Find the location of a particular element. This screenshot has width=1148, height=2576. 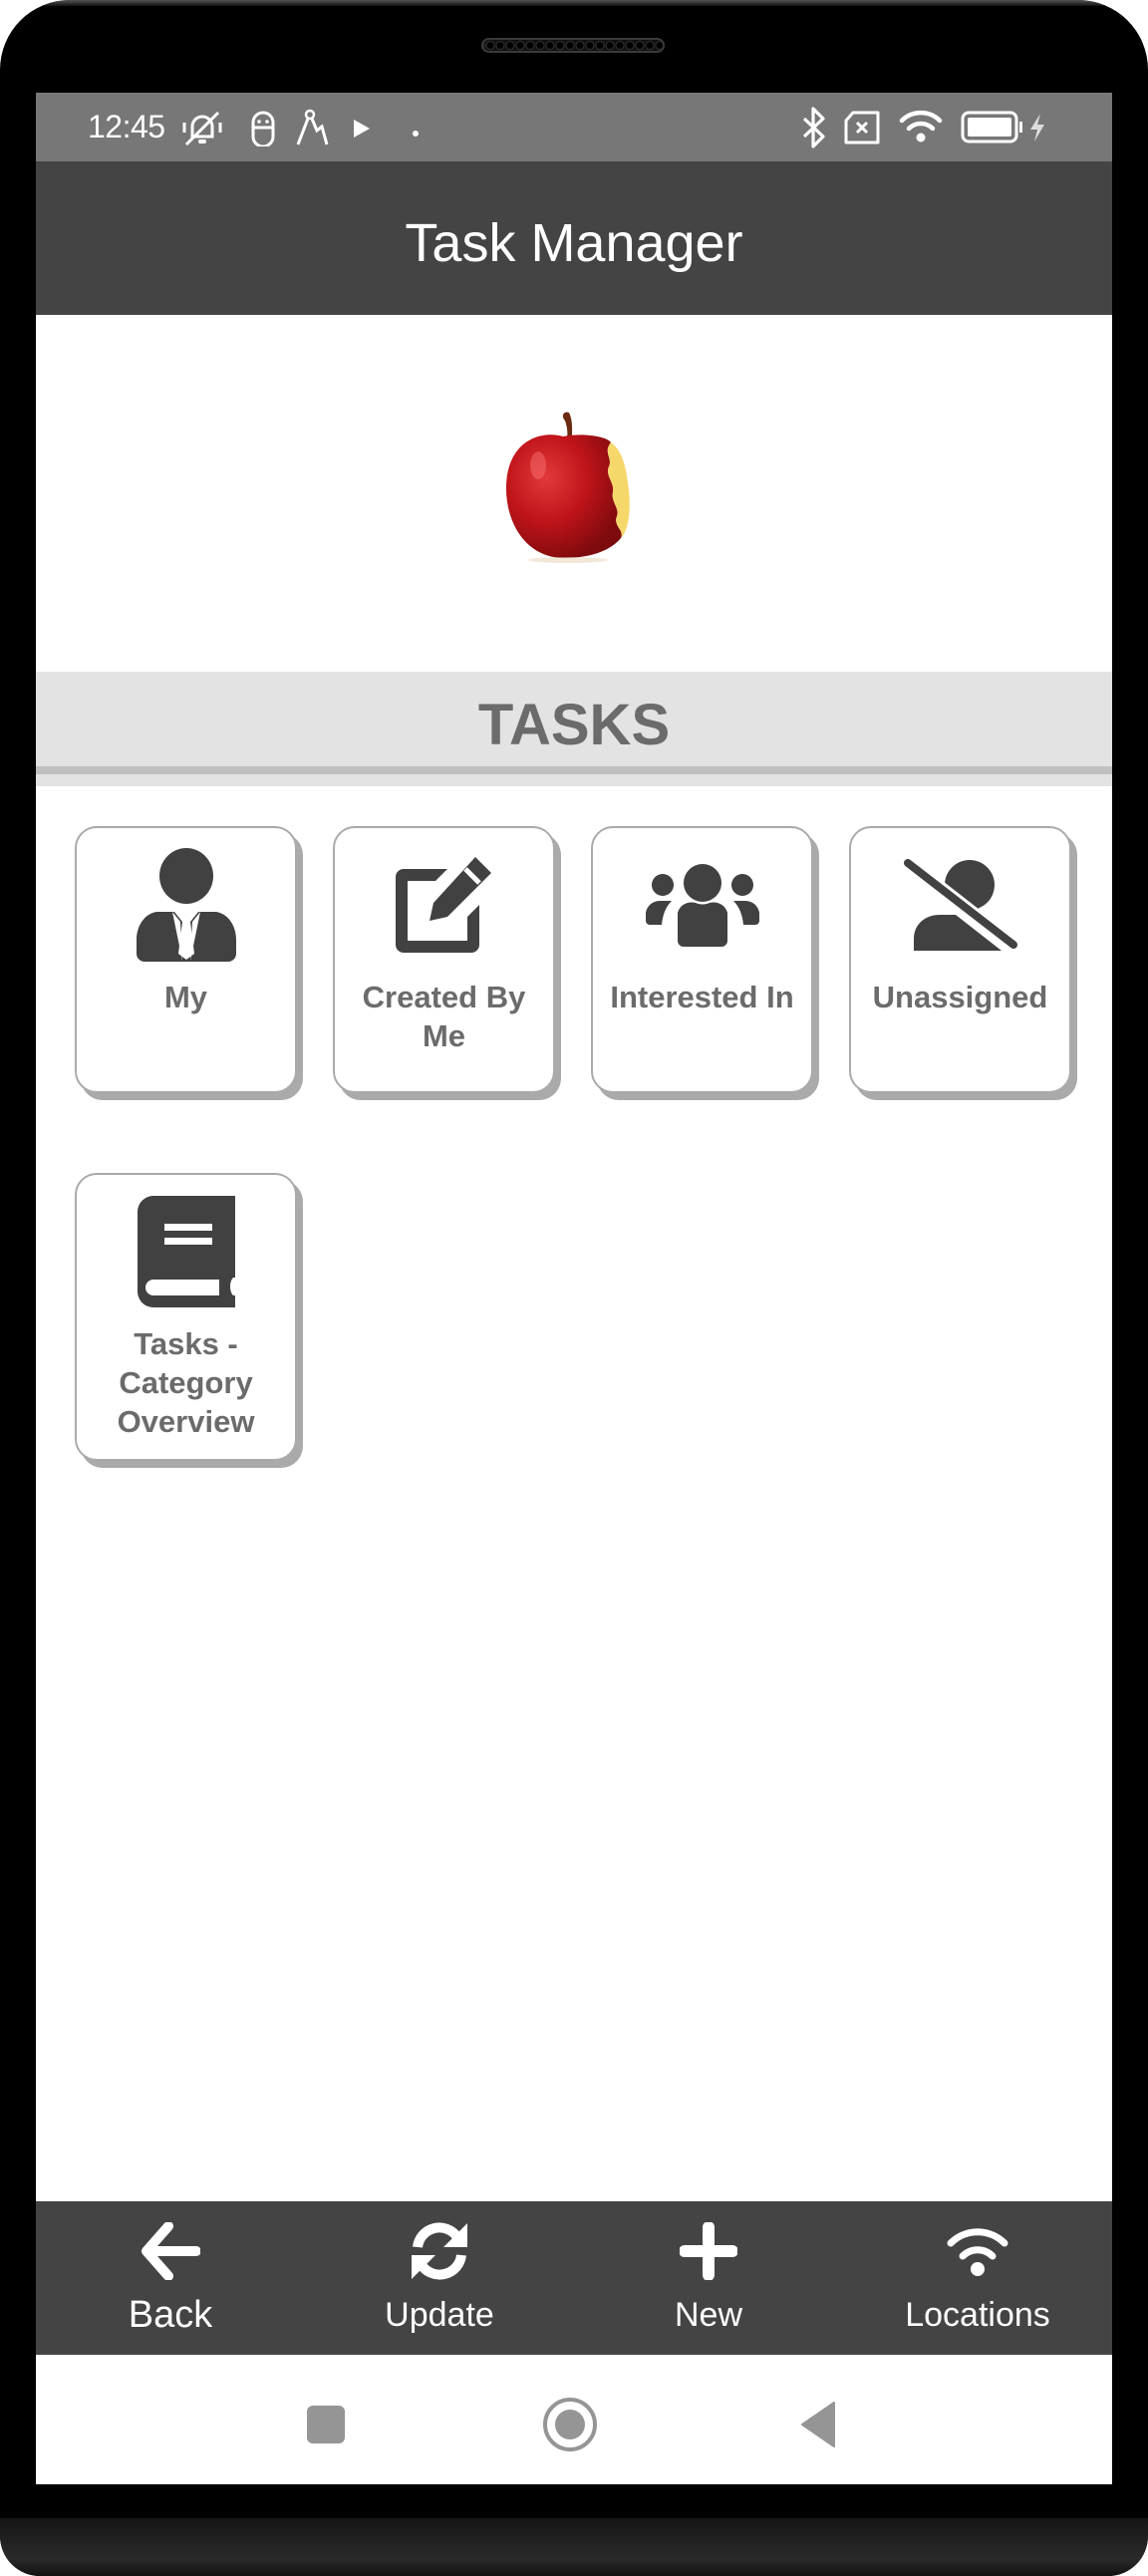

app-title: Task Manager is located at coordinates (574, 243).